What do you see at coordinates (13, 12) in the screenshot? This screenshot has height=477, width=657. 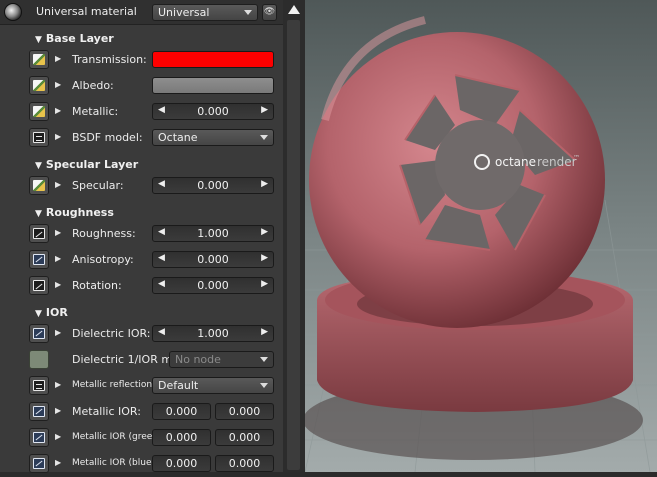 I see `material-sphere-icon` at bounding box center [13, 12].